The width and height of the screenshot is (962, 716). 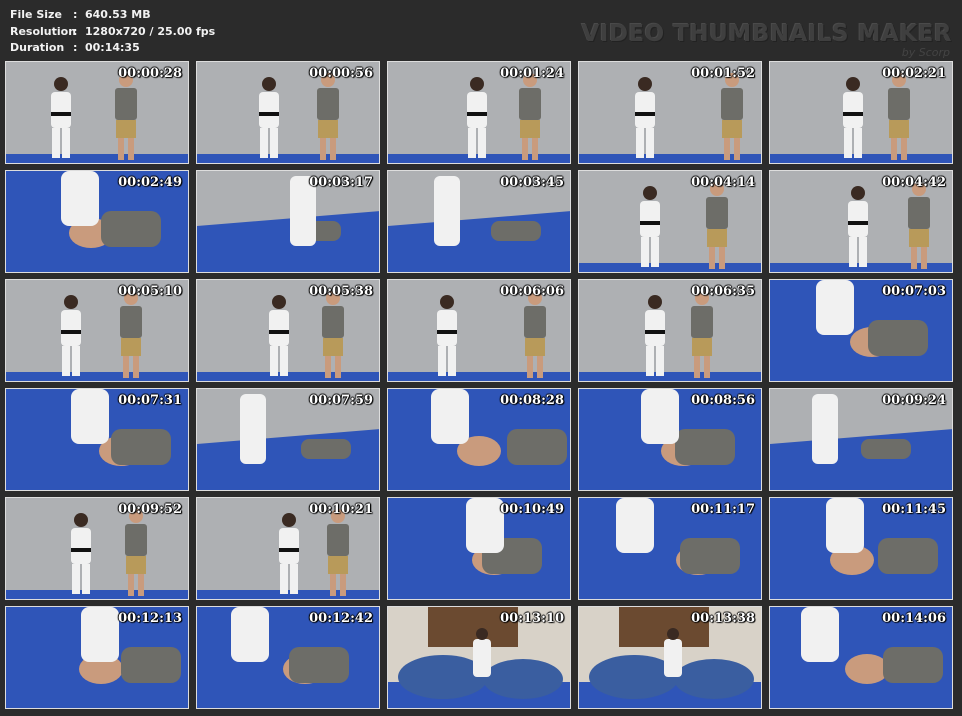 I want to click on timestamp: 00:09:24, so click(x=914, y=400).